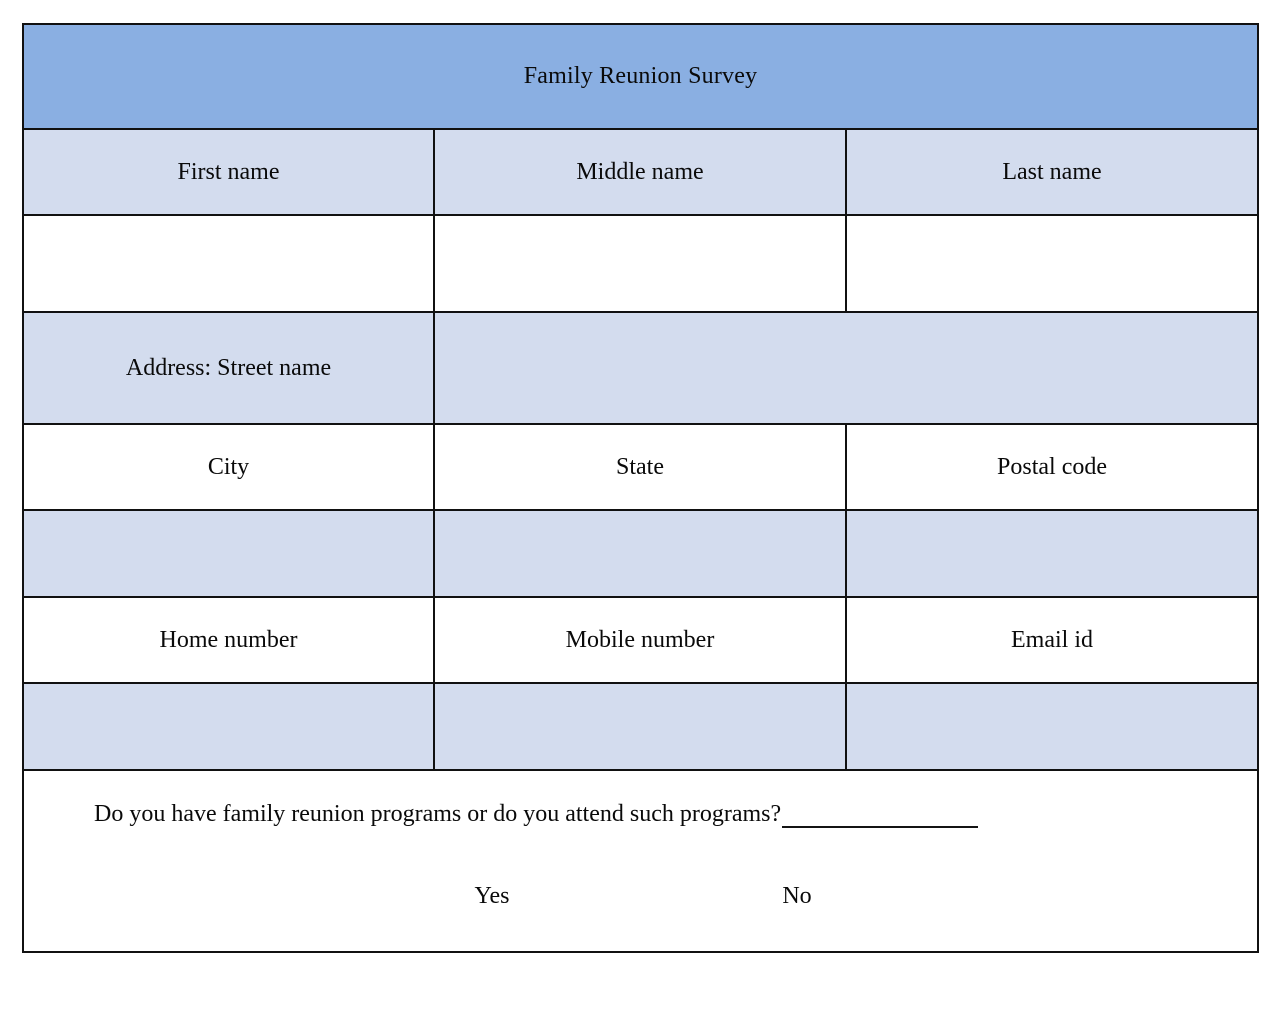  I want to click on label-city: City, so click(228, 467).